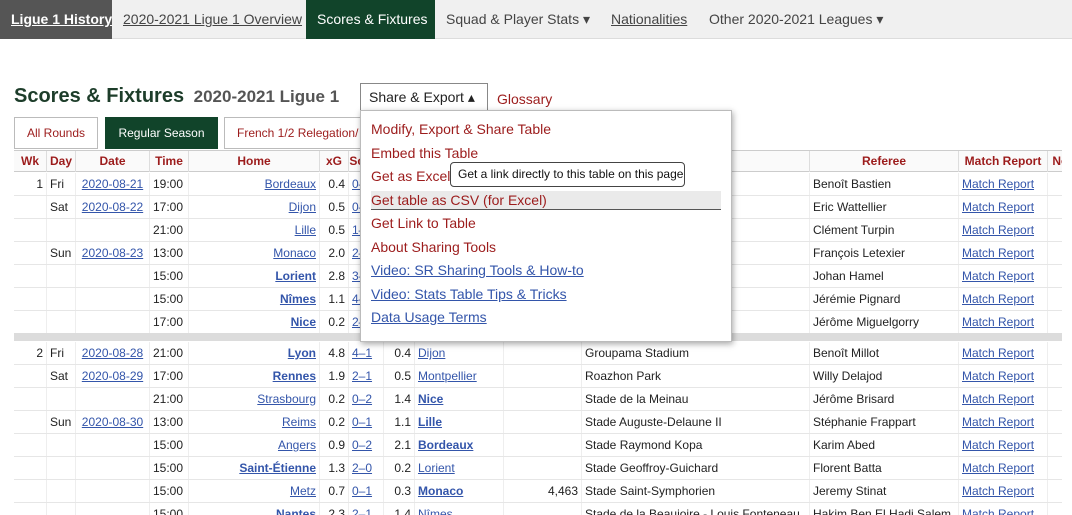  Describe the element at coordinates (61, 161) in the screenshot. I see `header-day: Day` at that location.